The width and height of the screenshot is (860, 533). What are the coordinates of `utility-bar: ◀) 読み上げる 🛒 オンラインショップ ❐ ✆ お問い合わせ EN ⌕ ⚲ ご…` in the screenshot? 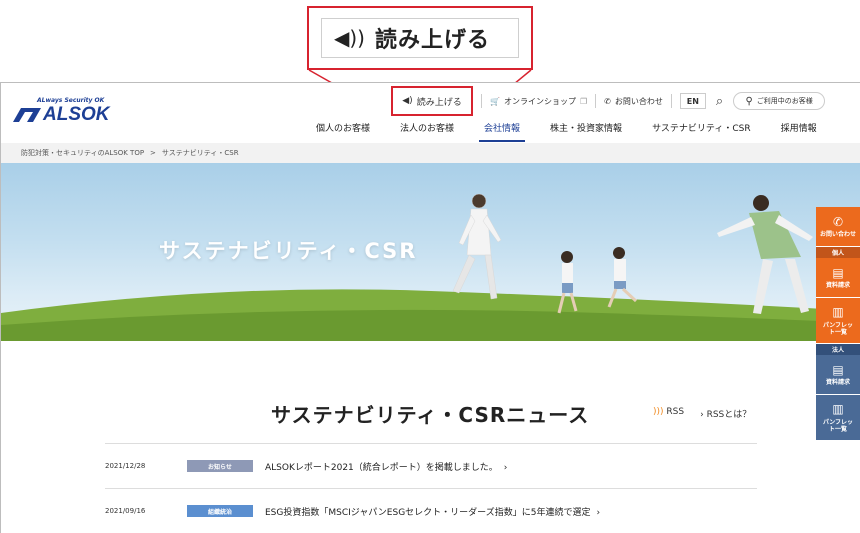 It's located at (608, 101).